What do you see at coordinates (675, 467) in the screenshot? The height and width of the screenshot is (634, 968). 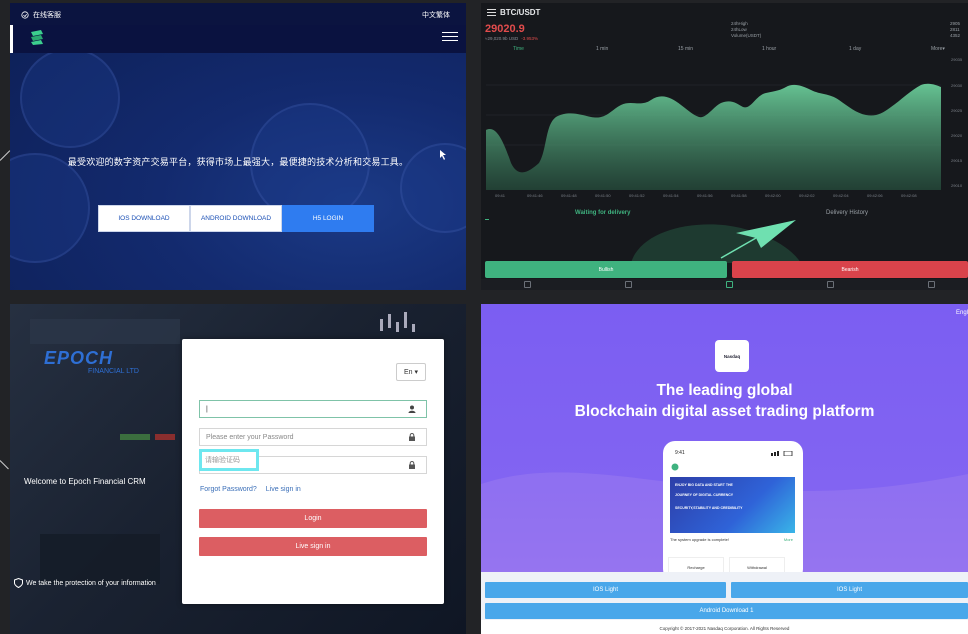 I see `avatar-icon` at bounding box center [675, 467].